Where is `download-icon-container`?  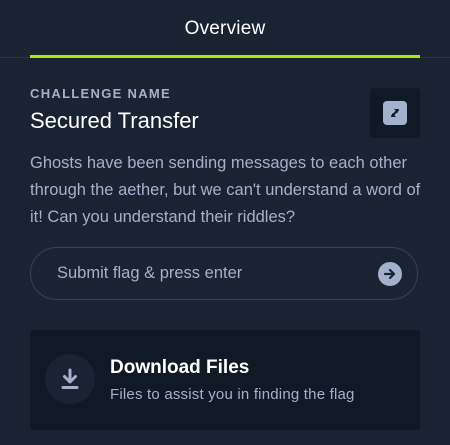
download-icon-container is located at coordinates (70, 379).